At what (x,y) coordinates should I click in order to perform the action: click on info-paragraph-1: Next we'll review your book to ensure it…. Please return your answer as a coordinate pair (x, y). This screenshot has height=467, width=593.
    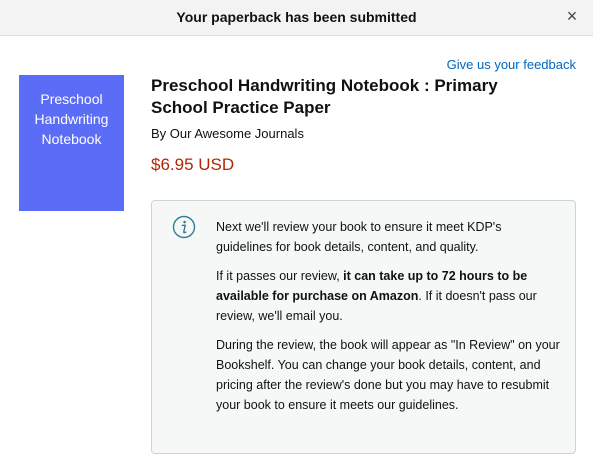
    Looking at the image, I should click on (359, 237).